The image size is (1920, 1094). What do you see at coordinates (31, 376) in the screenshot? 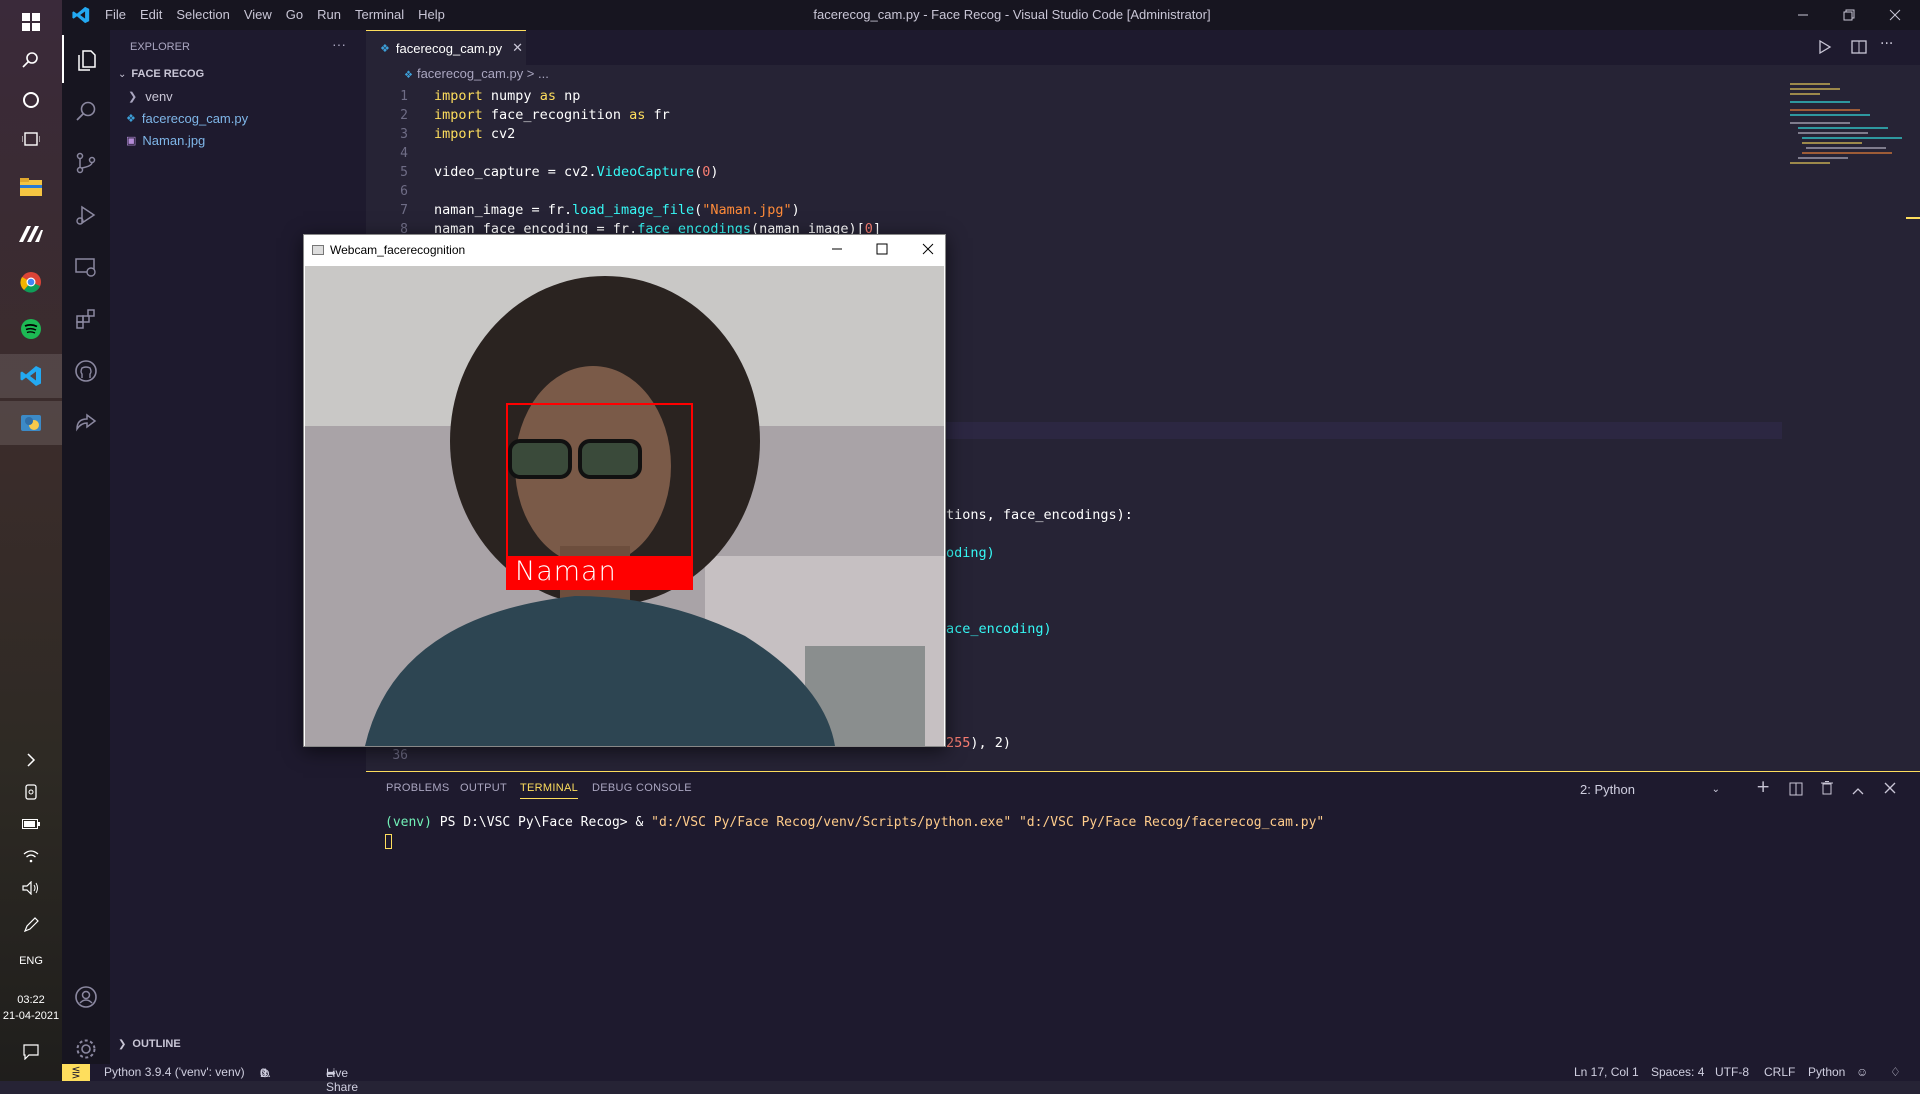
I see `vscode-taskbar-icon` at bounding box center [31, 376].